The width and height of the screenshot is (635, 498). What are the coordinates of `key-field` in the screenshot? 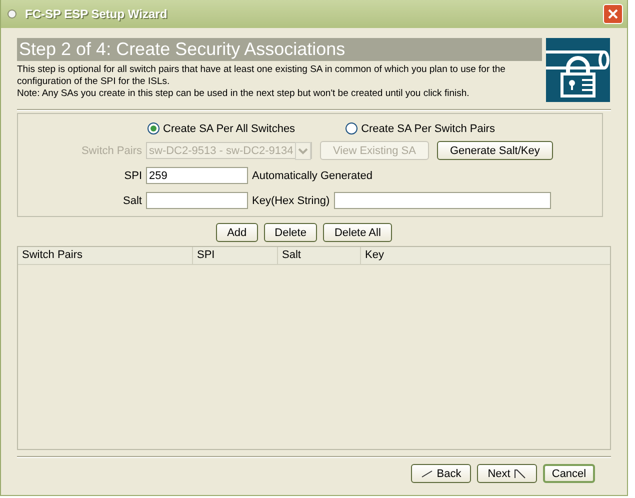 It's located at (442, 200).